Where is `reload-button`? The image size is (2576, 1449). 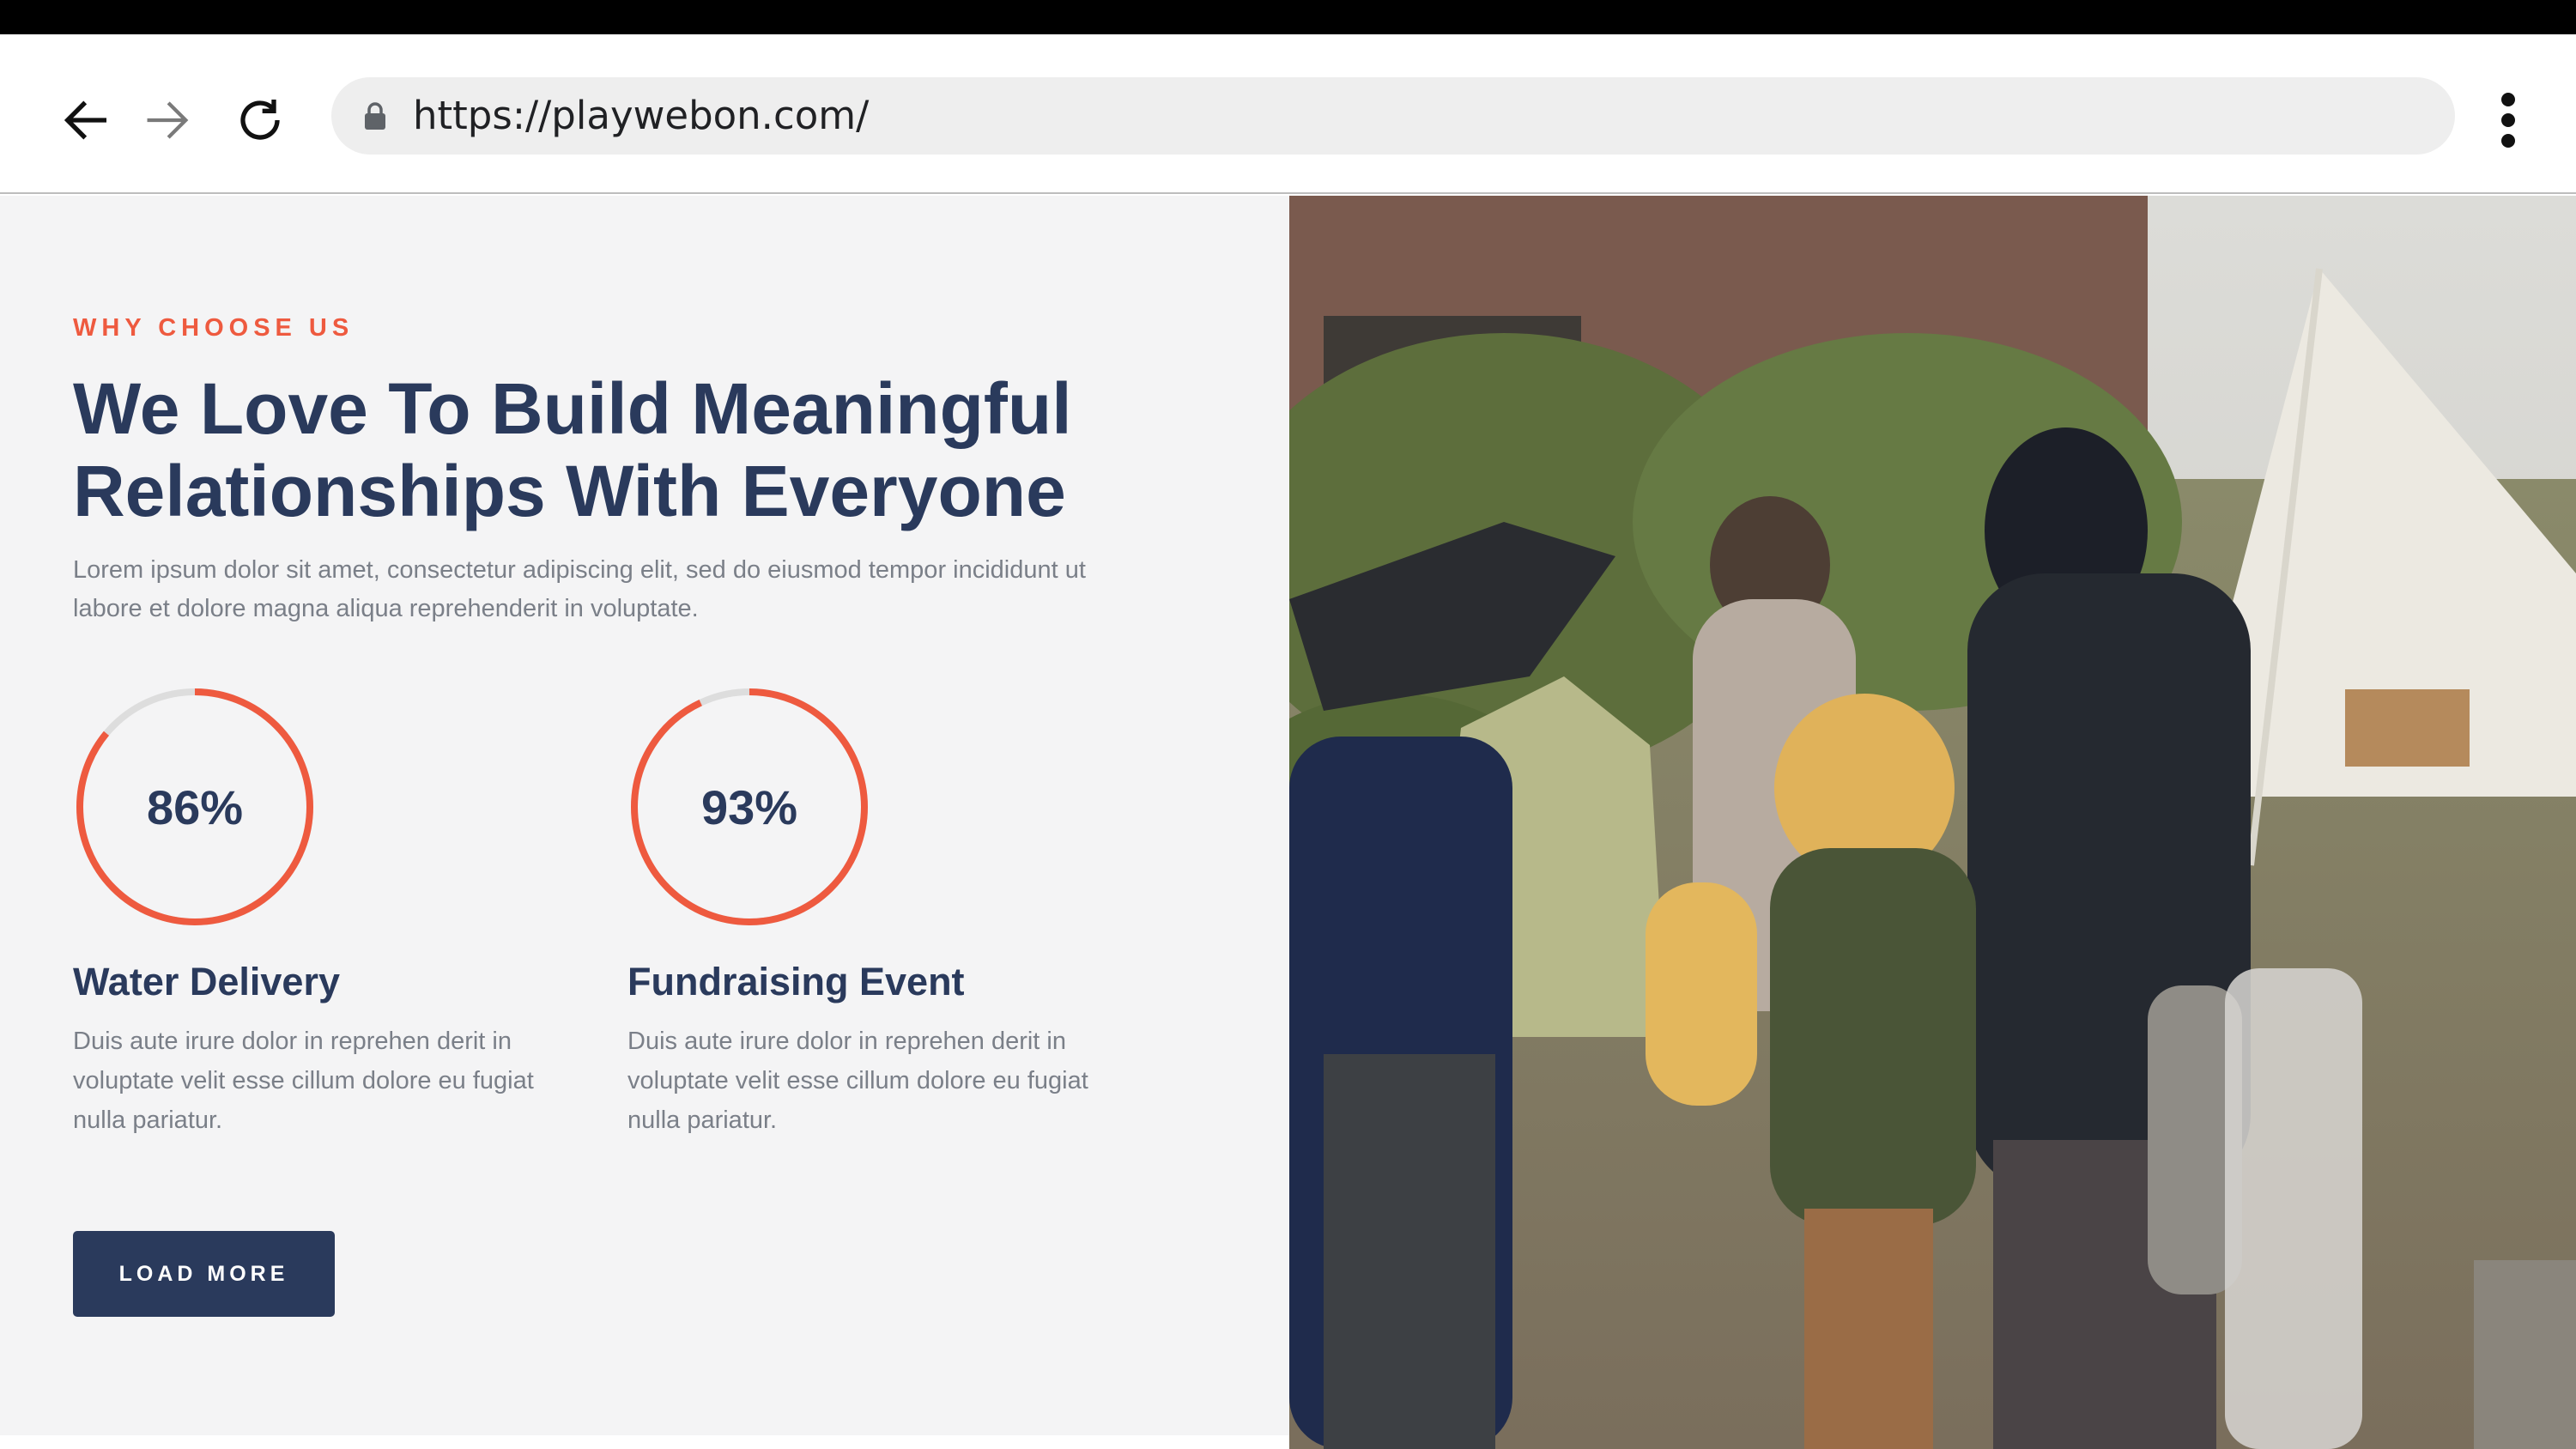
reload-button is located at coordinates (260, 121).